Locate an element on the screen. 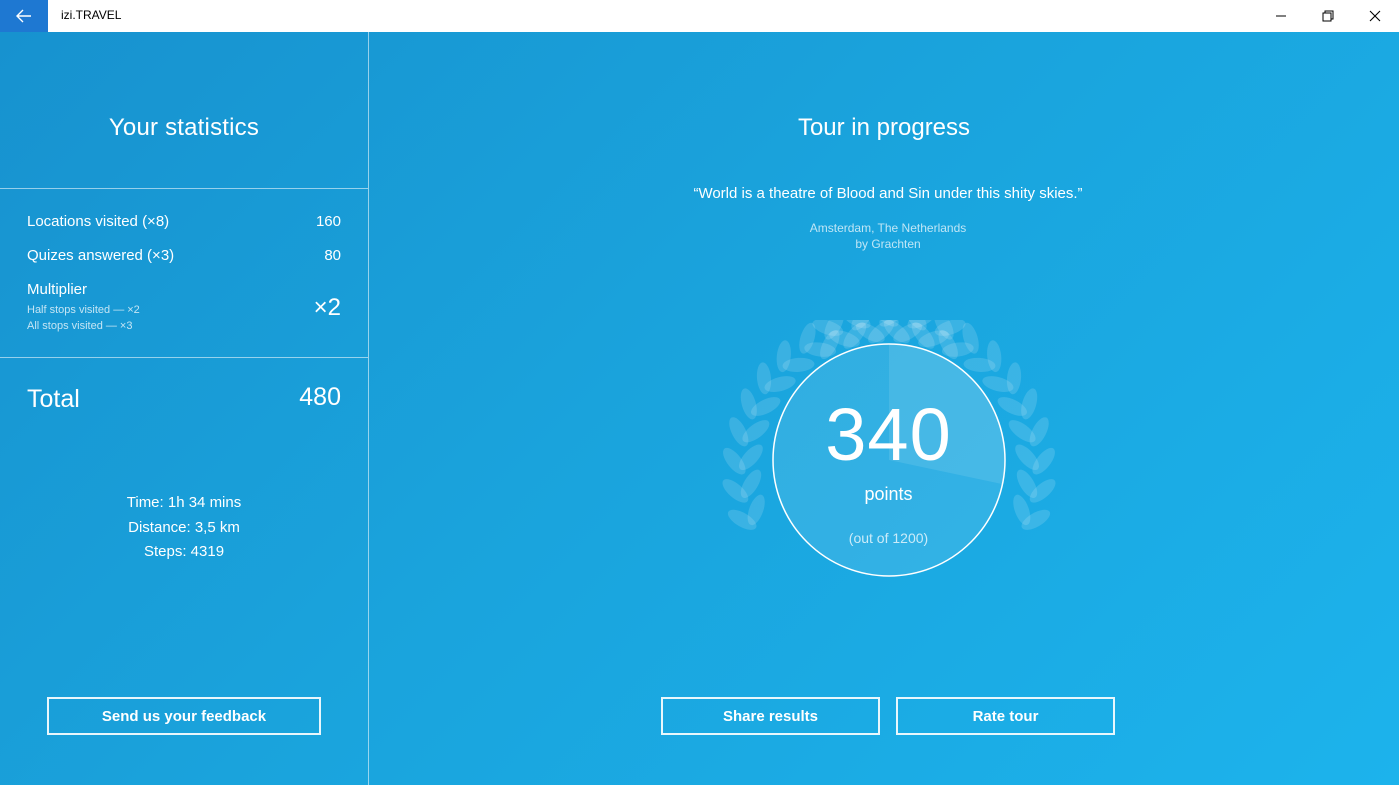 The width and height of the screenshot is (1399, 787). total-label: Total is located at coordinates (53, 399).